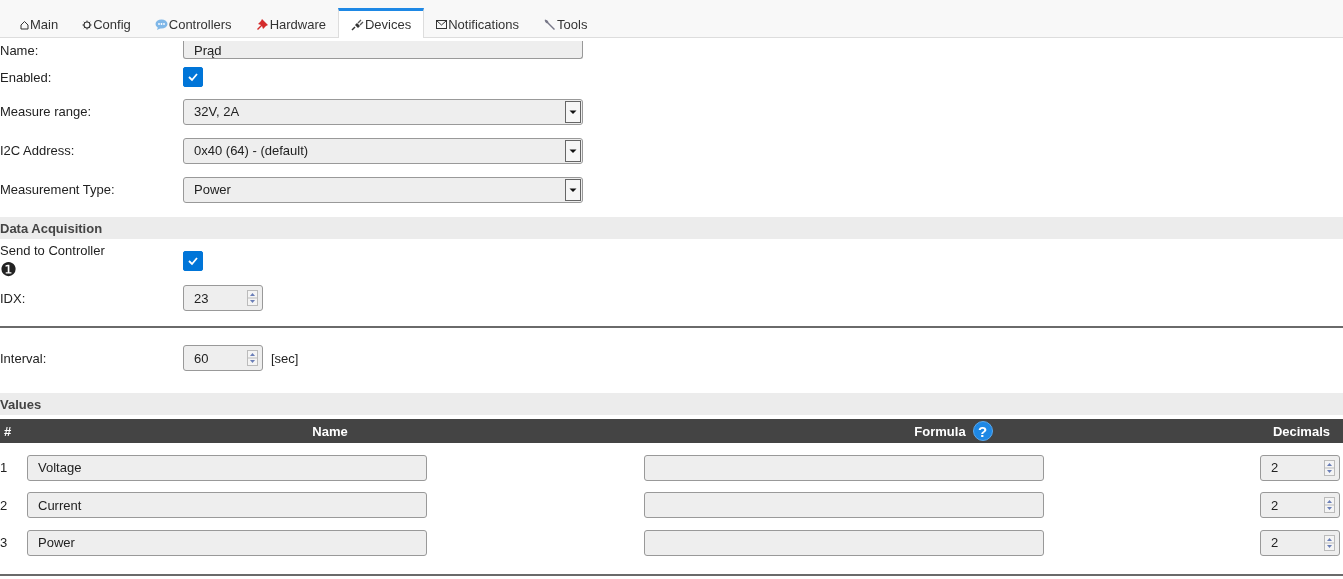  I want to click on text-field: Voltage, so click(227, 467).